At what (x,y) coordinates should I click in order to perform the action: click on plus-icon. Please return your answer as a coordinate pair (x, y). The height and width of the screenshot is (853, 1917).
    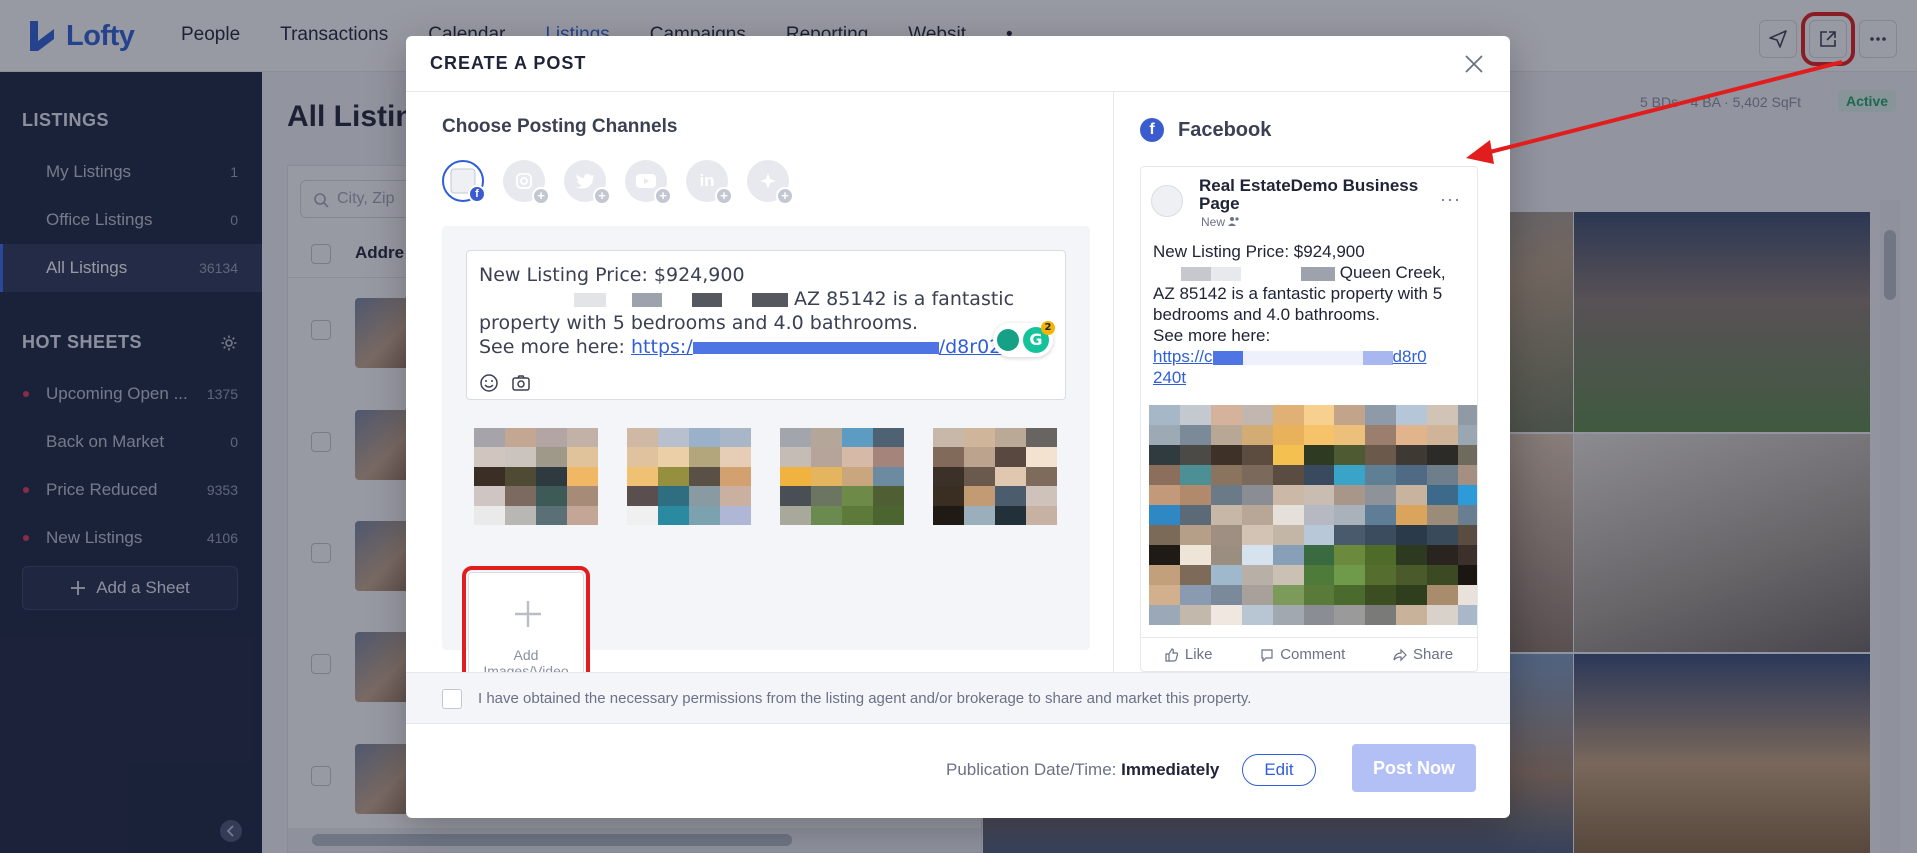
    Looking at the image, I should click on (528, 614).